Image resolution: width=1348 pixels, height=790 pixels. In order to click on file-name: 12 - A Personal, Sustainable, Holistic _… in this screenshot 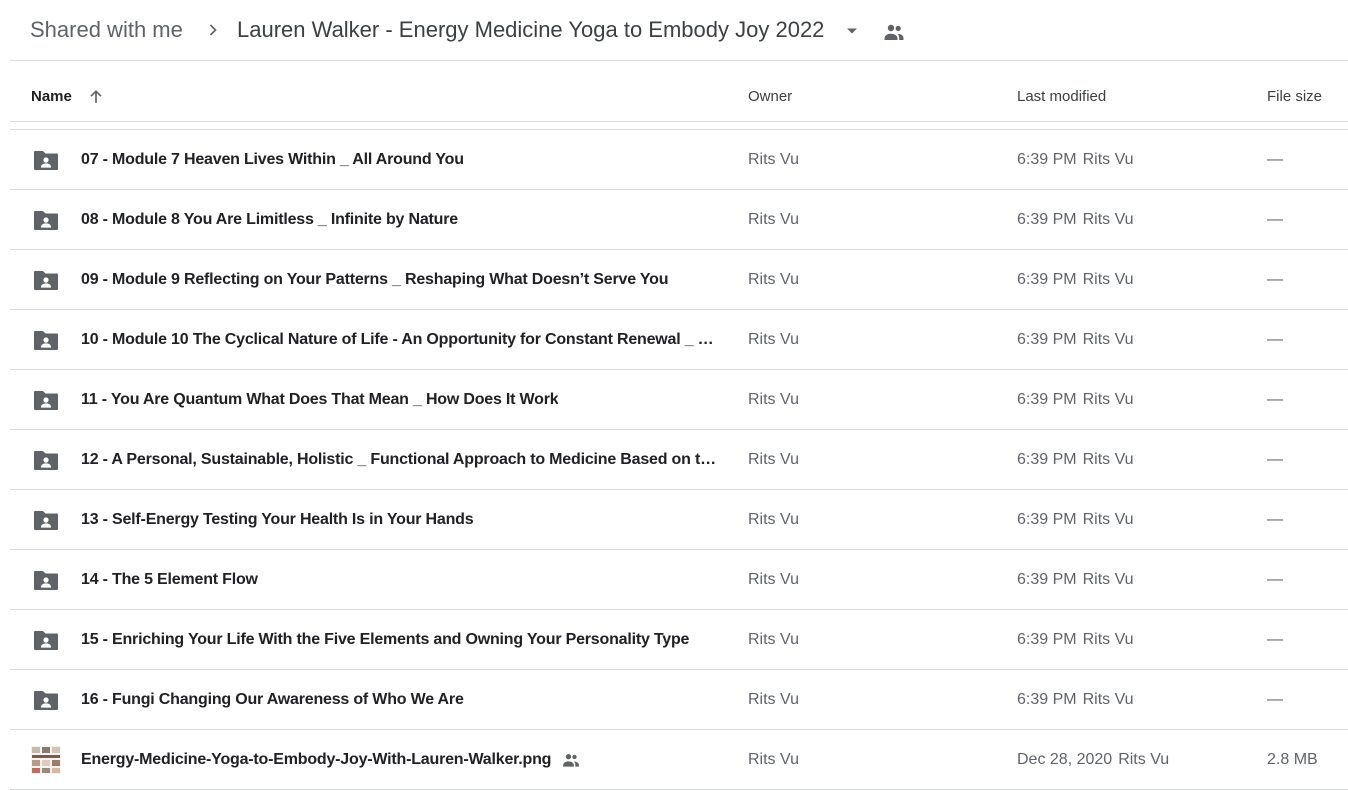, I will do `click(401, 460)`.